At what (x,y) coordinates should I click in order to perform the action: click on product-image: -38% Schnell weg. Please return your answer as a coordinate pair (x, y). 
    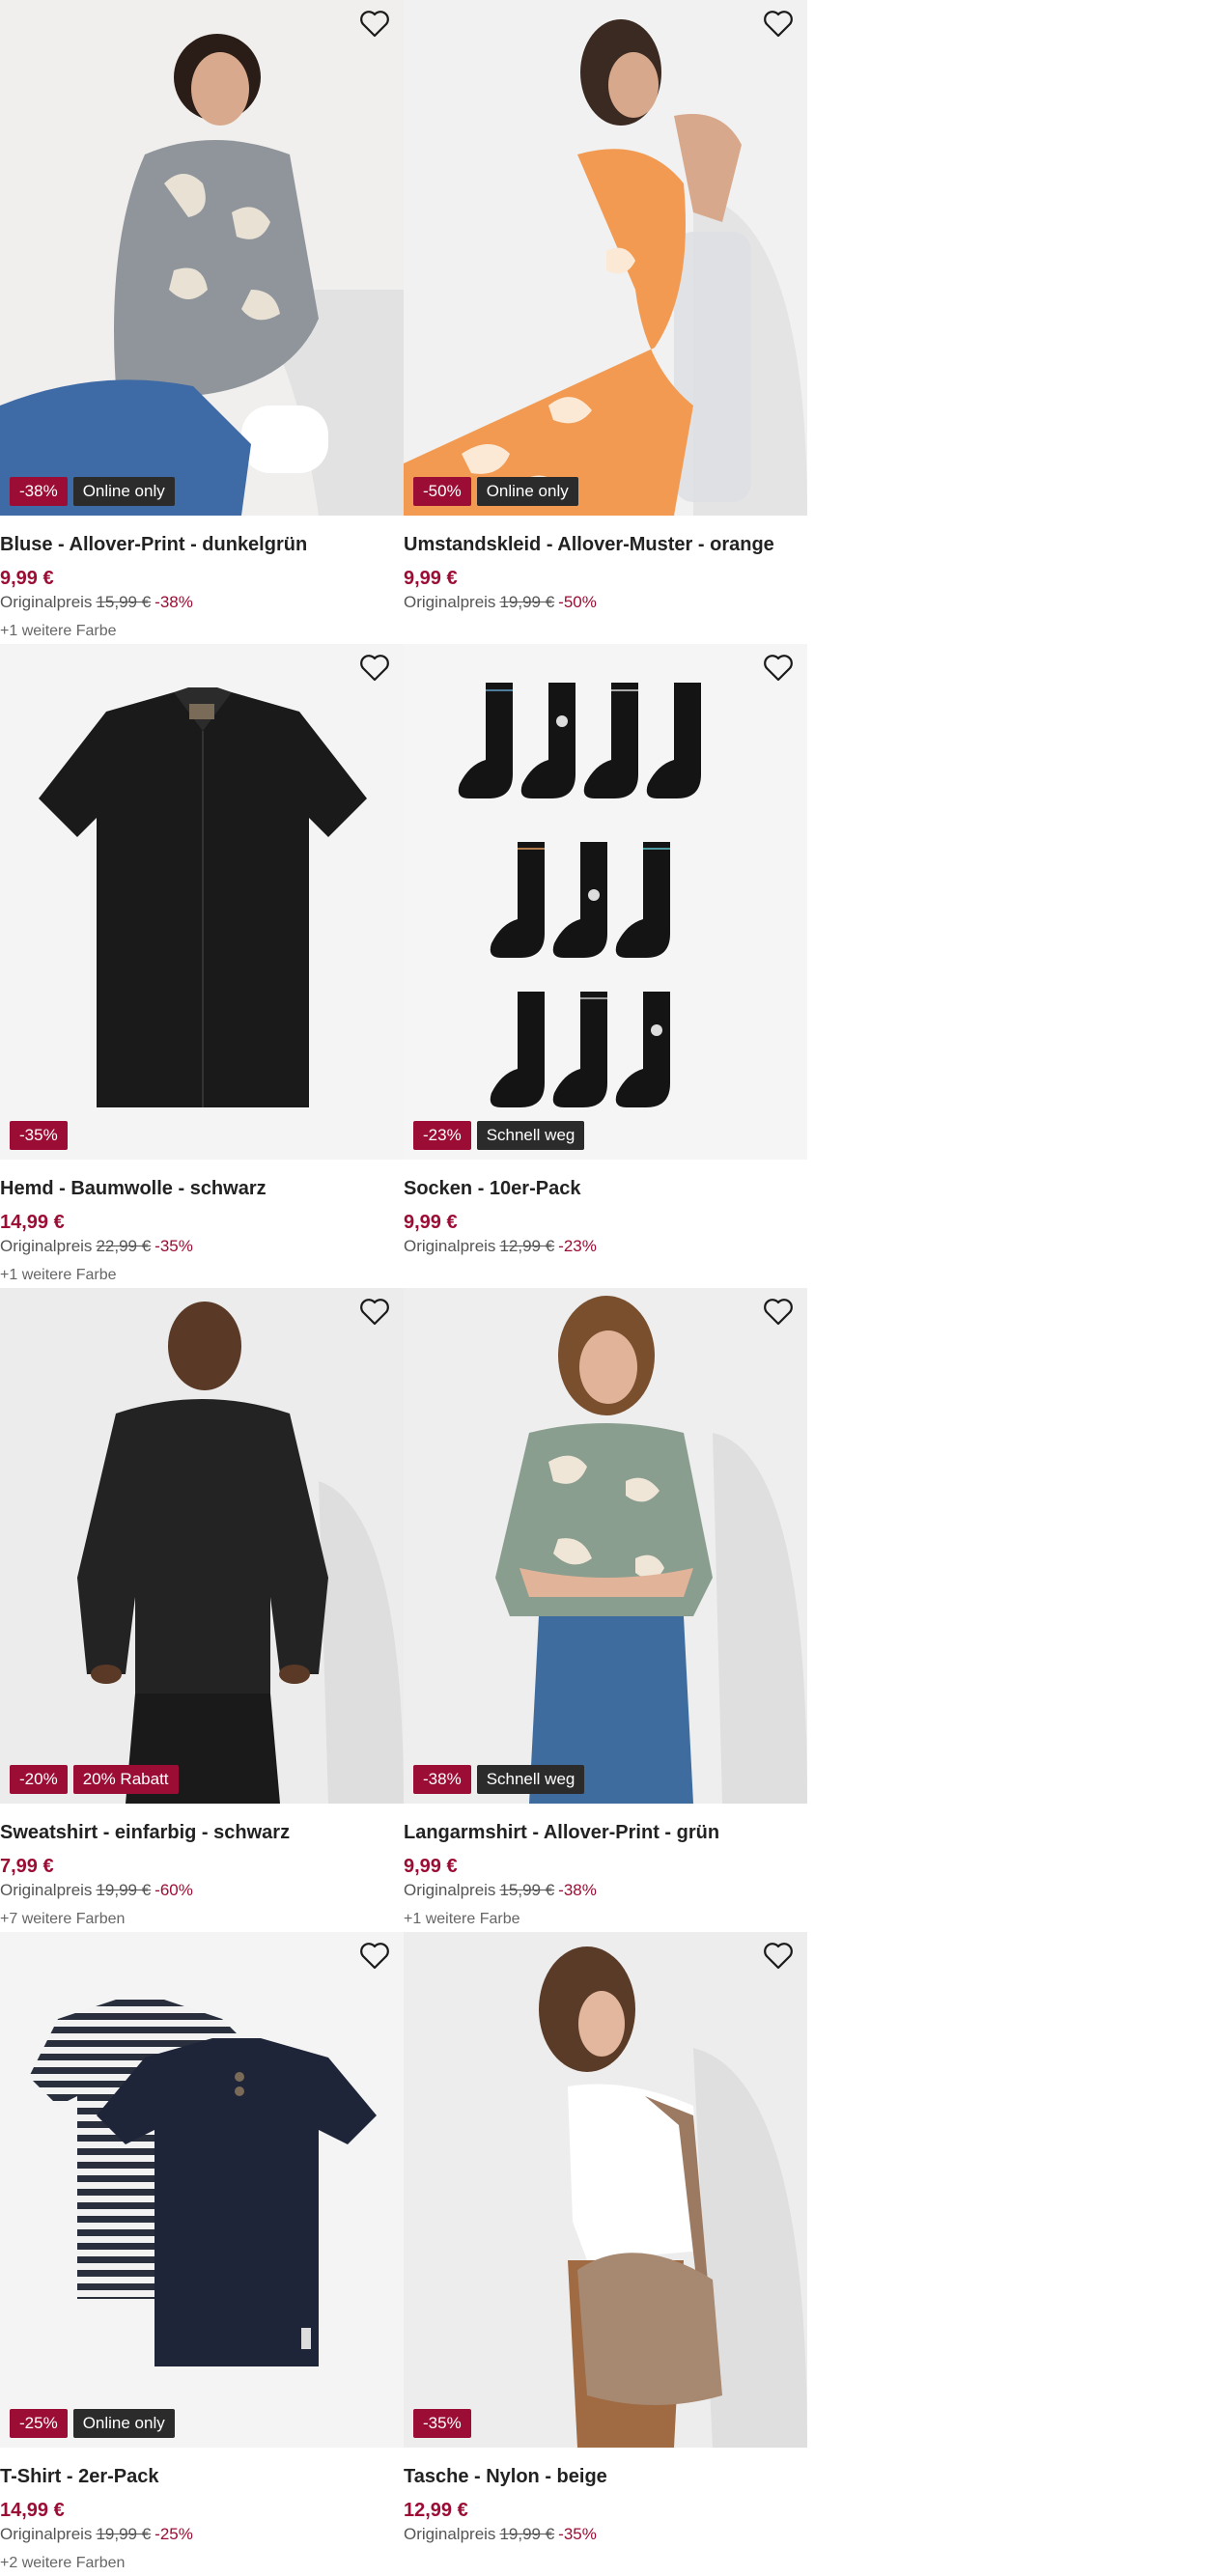
    Looking at the image, I should click on (605, 1546).